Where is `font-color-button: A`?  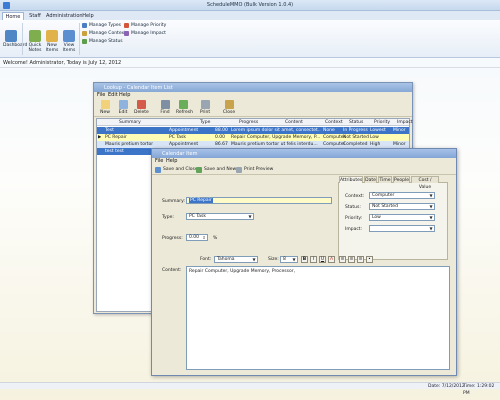
font-color-button: A is located at coordinates (331, 259).